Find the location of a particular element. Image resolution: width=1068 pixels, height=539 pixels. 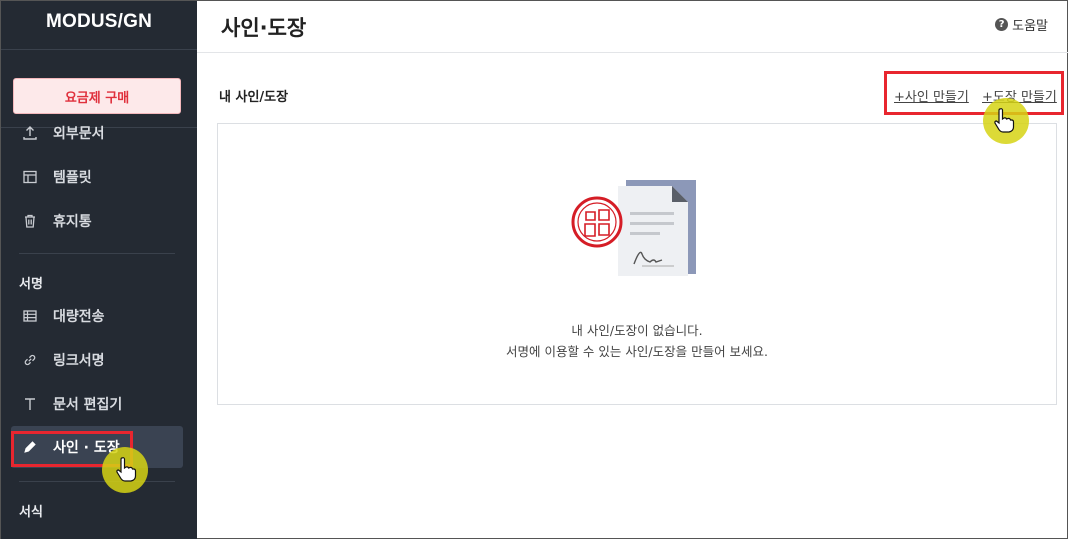

empty-state-illustration is located at coordinates (633, 228).